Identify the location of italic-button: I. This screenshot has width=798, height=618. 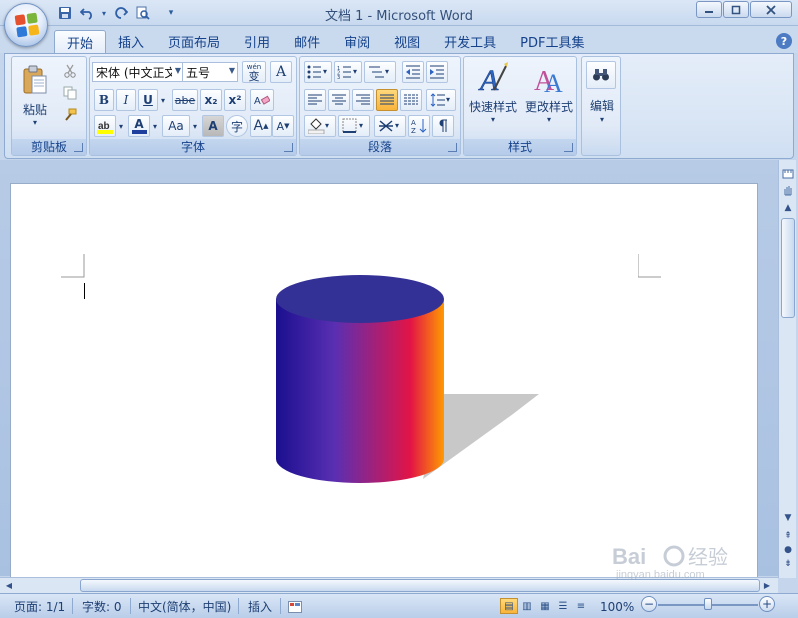
(126, 100).